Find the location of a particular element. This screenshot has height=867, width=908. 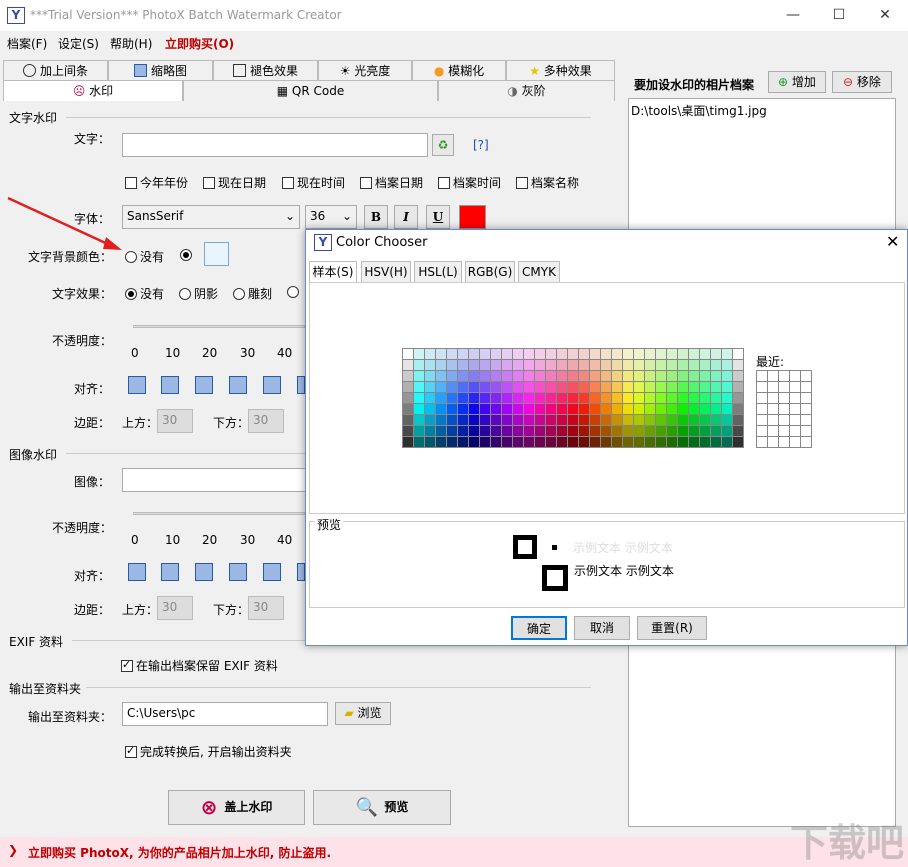

bg-color-swatch is located at coordinates (216, 254).